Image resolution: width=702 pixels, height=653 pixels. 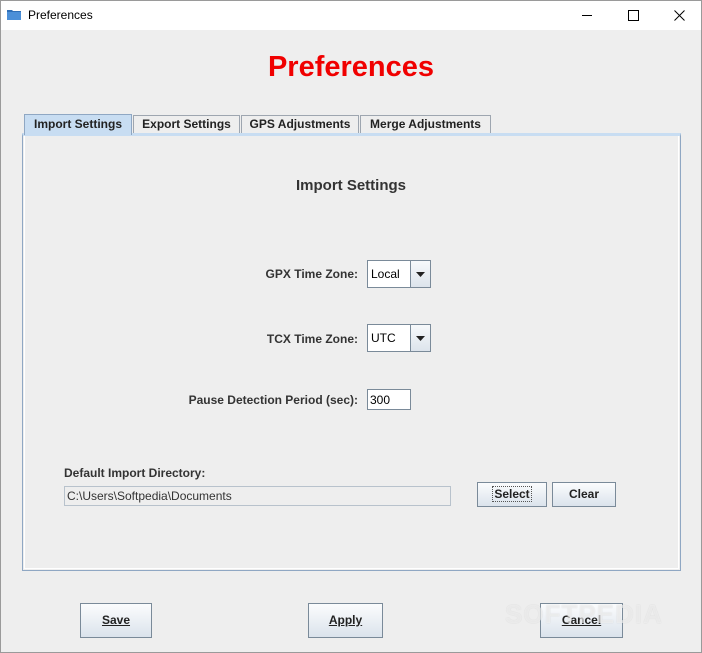 I want to click on tcx-time-zone-dropdown: UTC, so click(x=399, y=338).